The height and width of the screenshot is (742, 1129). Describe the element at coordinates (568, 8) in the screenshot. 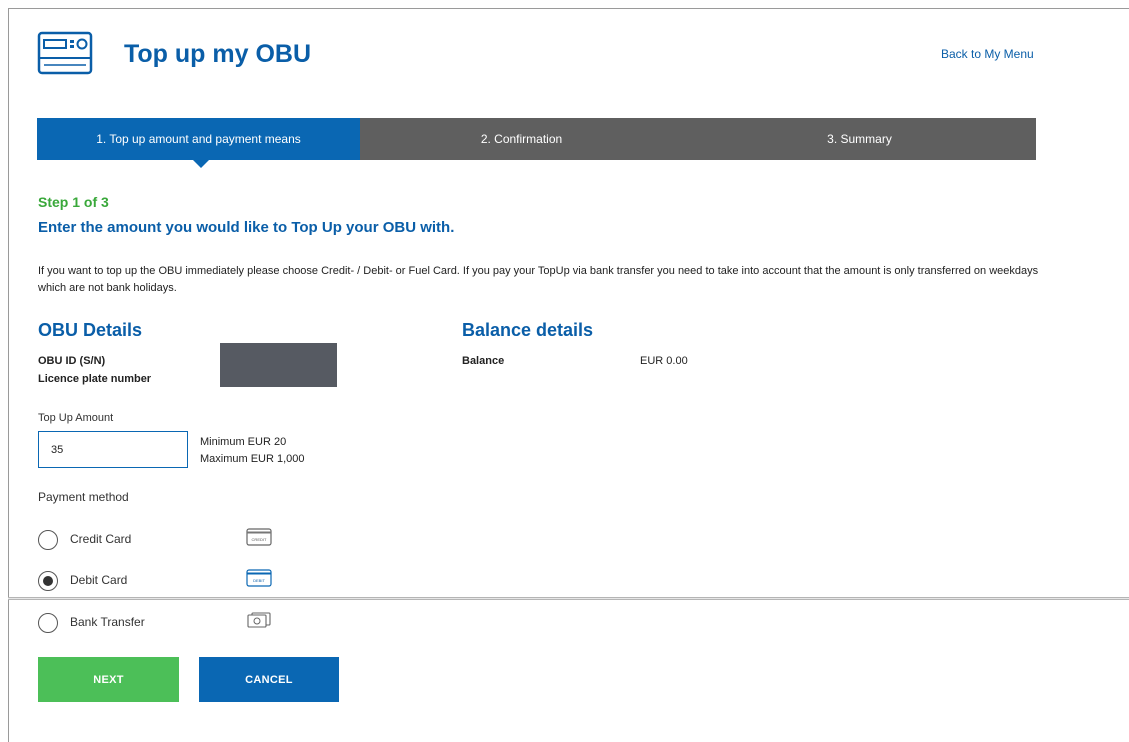

I see `window-frame-top` at that location.